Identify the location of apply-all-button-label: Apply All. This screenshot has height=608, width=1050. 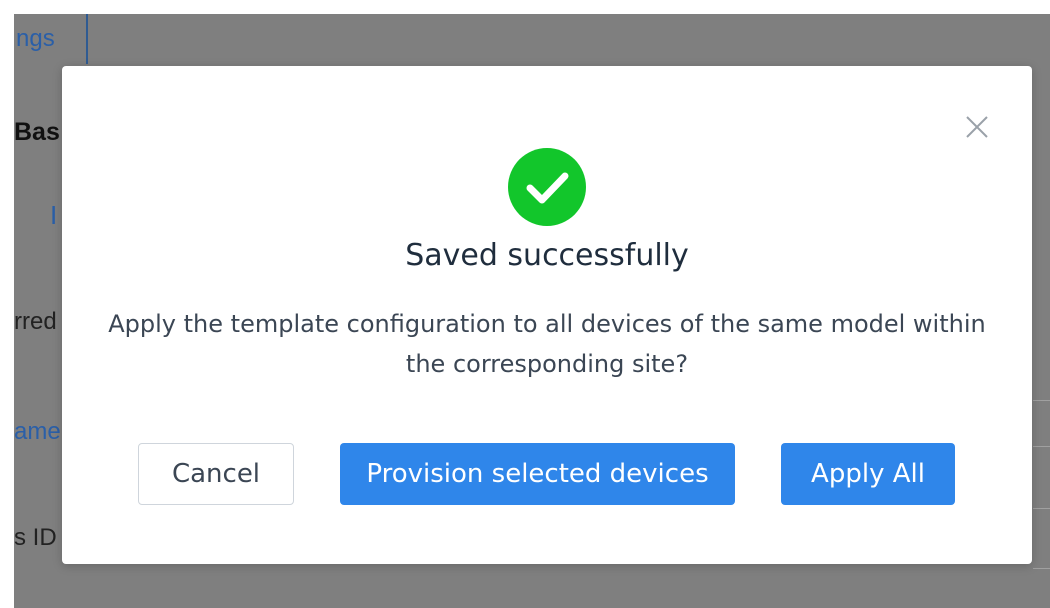
(868, 474).